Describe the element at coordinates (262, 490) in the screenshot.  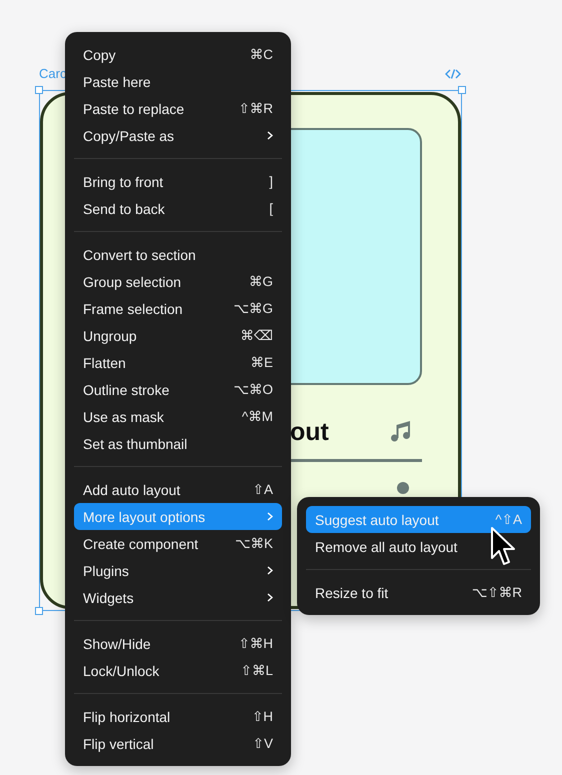
I see `shortcut-label: ⇧A` at that location.